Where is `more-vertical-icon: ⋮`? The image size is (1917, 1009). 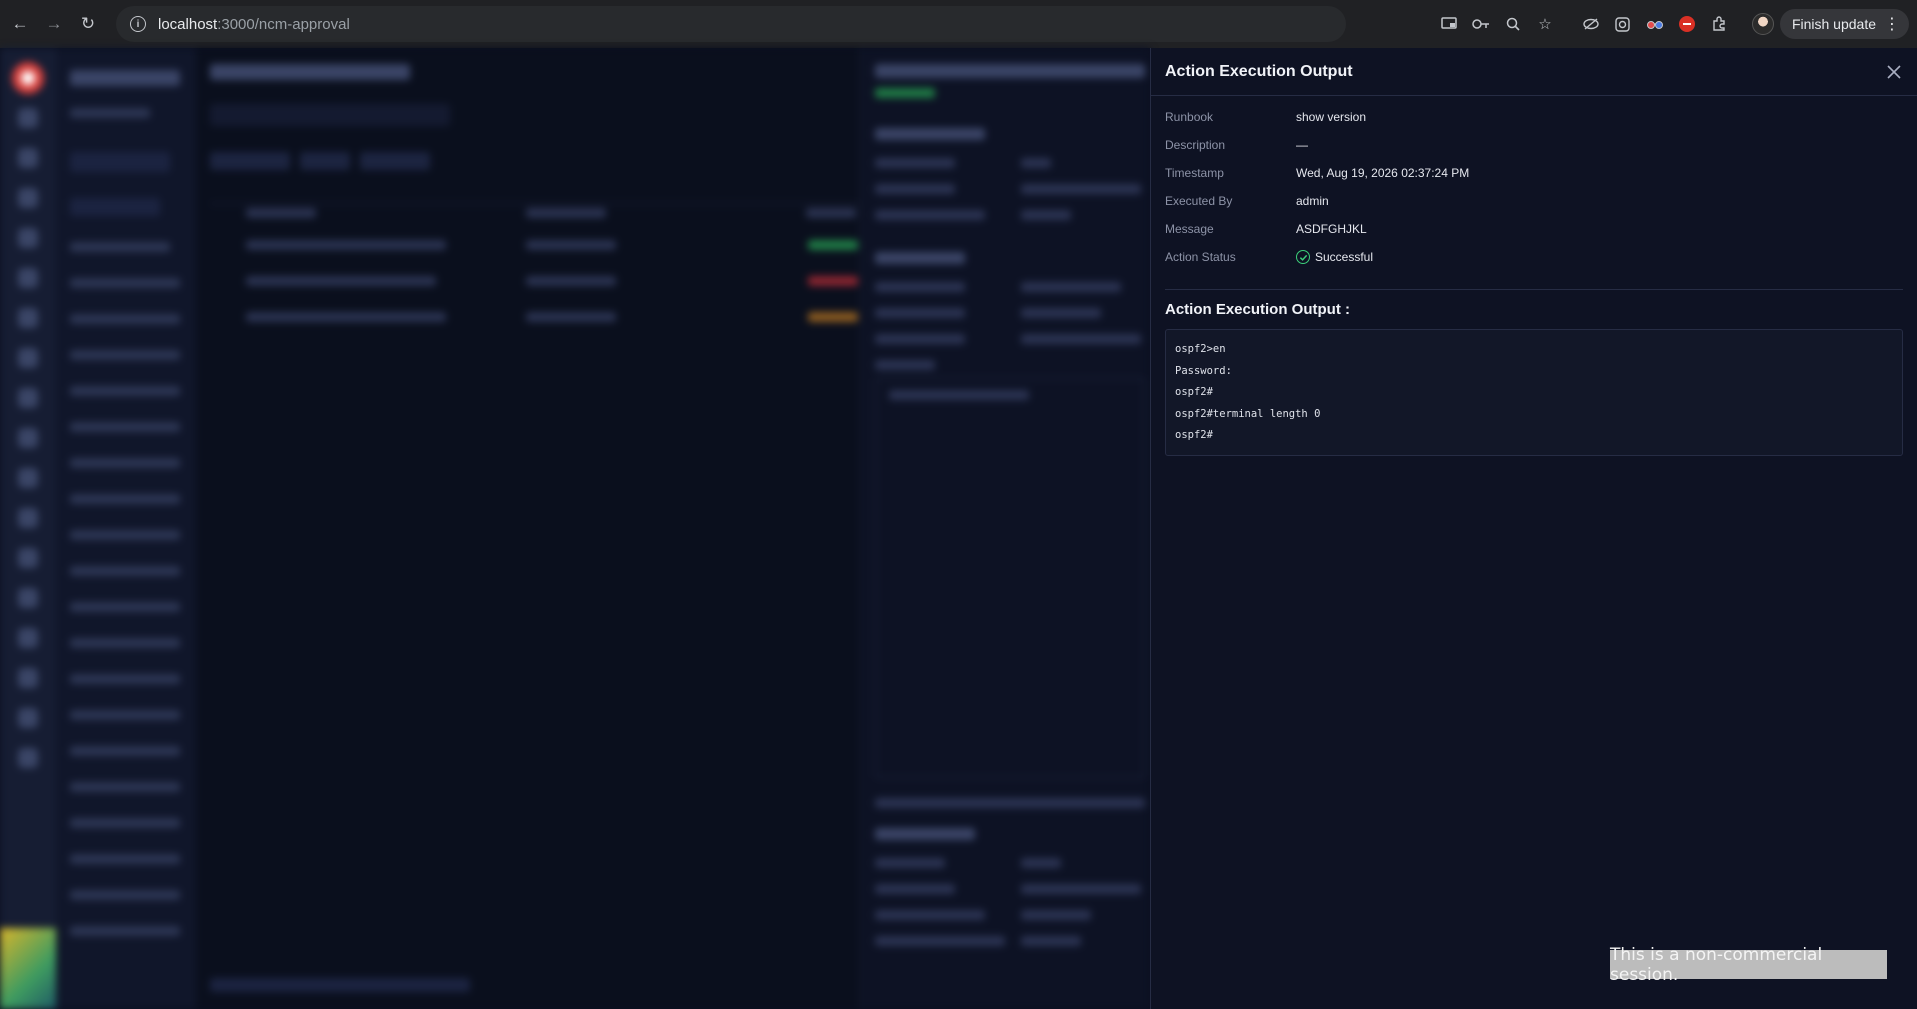
more-vertical-icon: ⋮ is located at coordinates (1892, 24).